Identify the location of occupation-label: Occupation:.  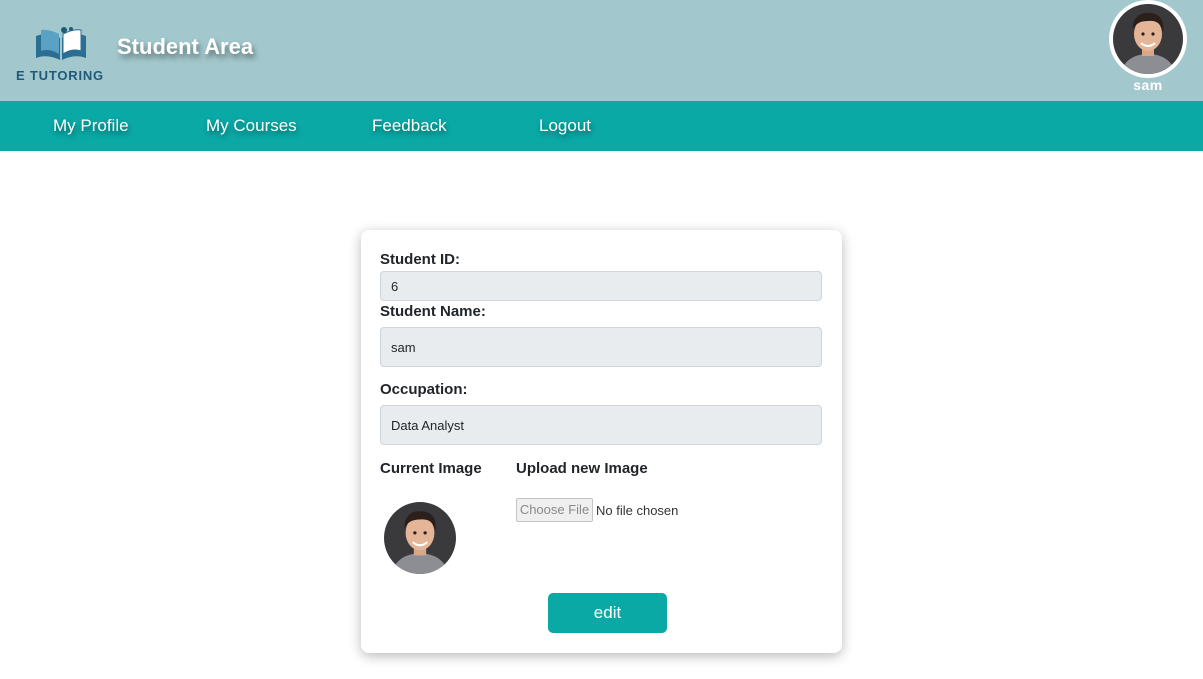
(424, 389).